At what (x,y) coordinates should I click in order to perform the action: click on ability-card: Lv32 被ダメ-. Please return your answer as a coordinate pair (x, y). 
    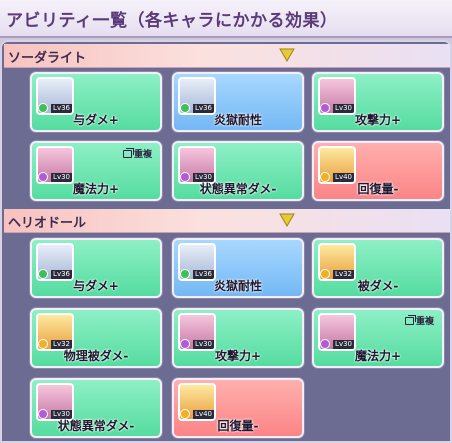
    Looking at the image, I should click on (378, 268).